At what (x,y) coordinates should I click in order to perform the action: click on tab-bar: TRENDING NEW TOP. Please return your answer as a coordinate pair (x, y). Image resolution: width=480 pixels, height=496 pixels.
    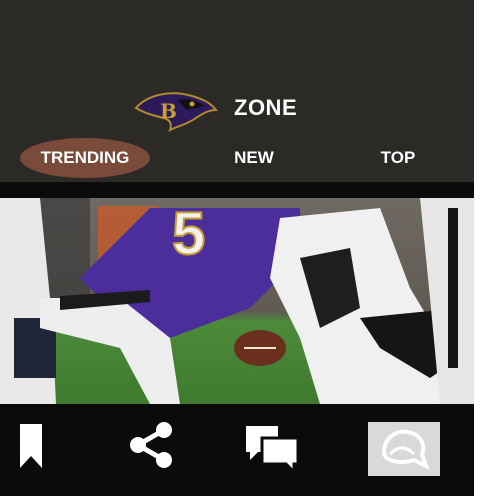
    Looking at the image, I should click on (237, 158).